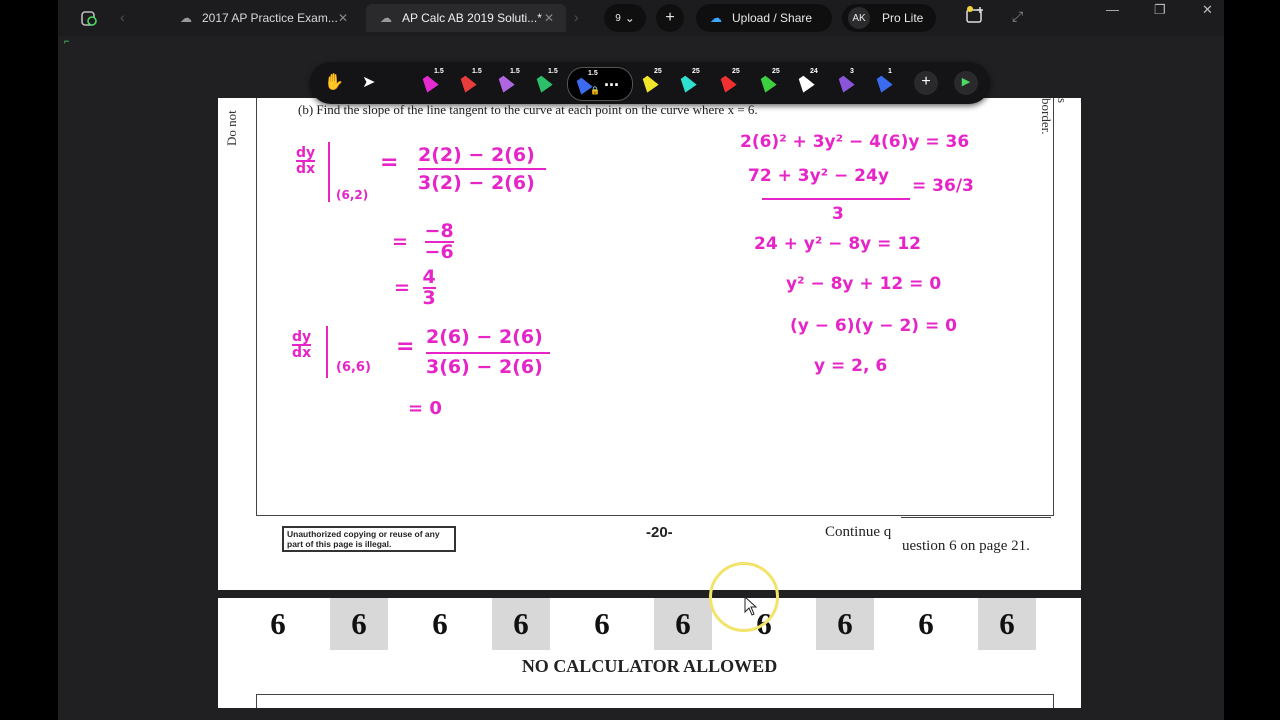 This screenshot has height=720, width=1280. I want to click on forward-arrow-icon: ›, so click(576, 17).